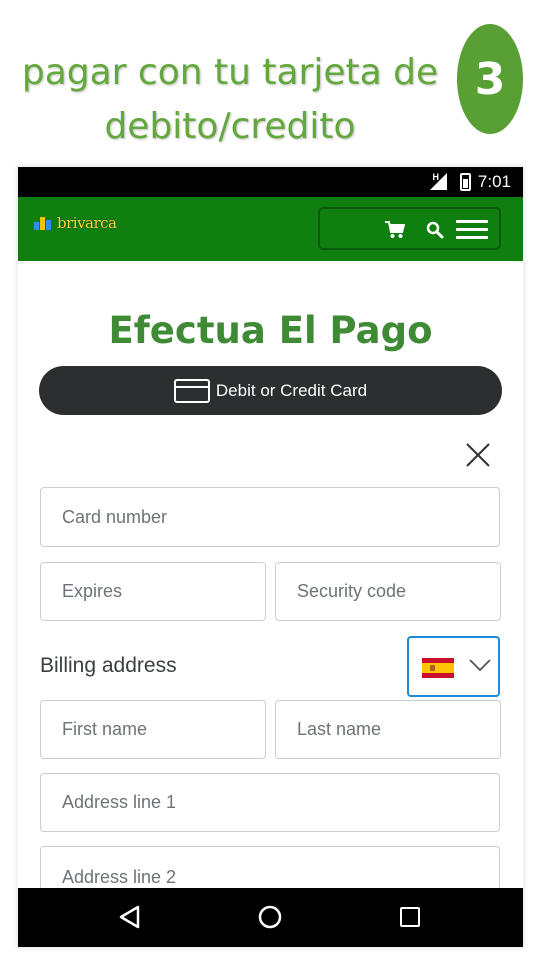  Describe the element at coordinates (153, 591) in the screenshot. I see `expires-field: Expires` at that location.